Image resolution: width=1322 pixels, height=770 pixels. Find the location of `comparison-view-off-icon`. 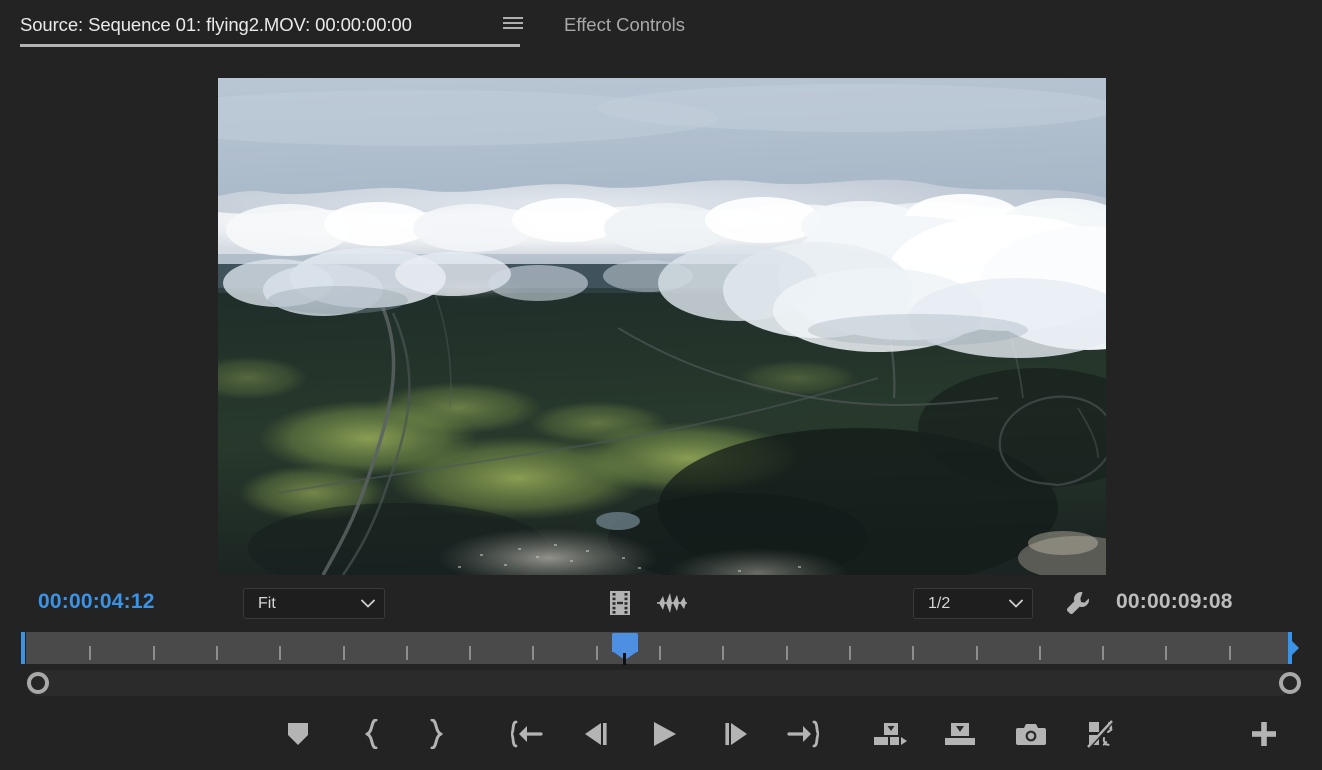

comparison-view-off-icon is located at coordinates (1101, 734).